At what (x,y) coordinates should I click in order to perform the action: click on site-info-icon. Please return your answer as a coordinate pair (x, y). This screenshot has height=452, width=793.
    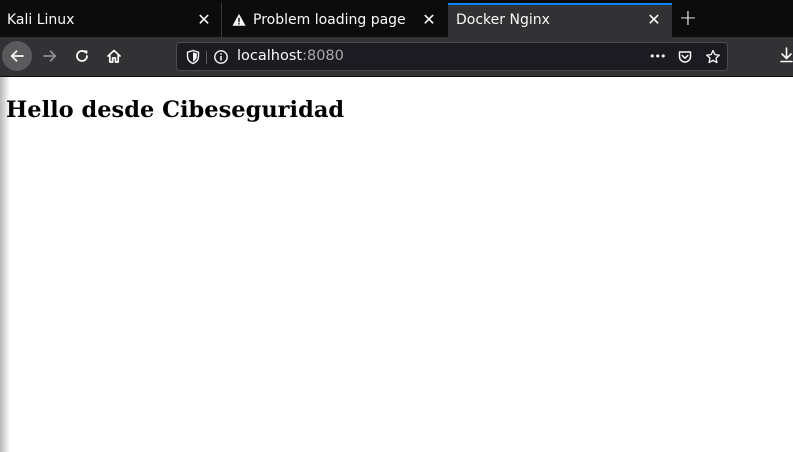
    Looking at the image, I should click on (221, 57).